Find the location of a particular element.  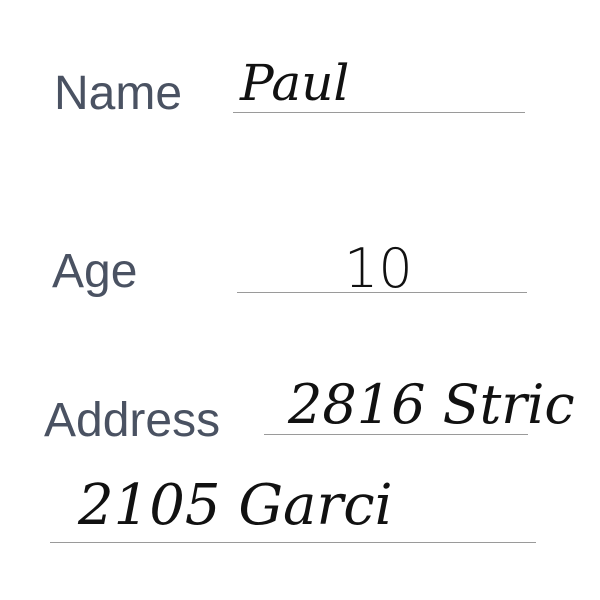

name-field-line is located at coordinates (379, 112).